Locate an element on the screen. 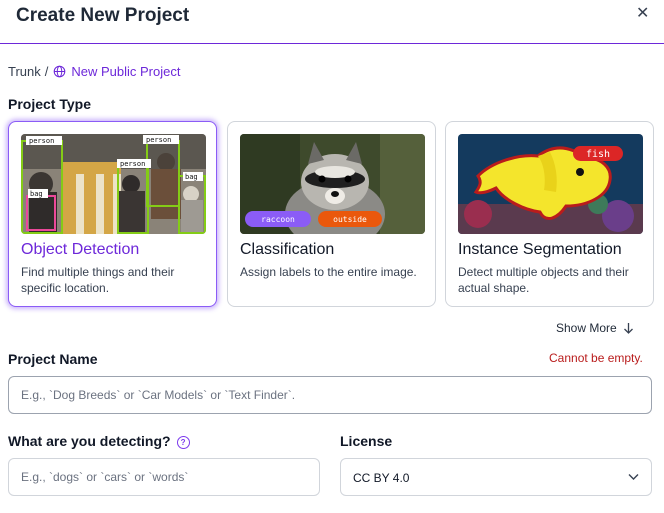 This screenshot has width=664, height=513. label-bag-1: bag is located at coordinates (36, 194).